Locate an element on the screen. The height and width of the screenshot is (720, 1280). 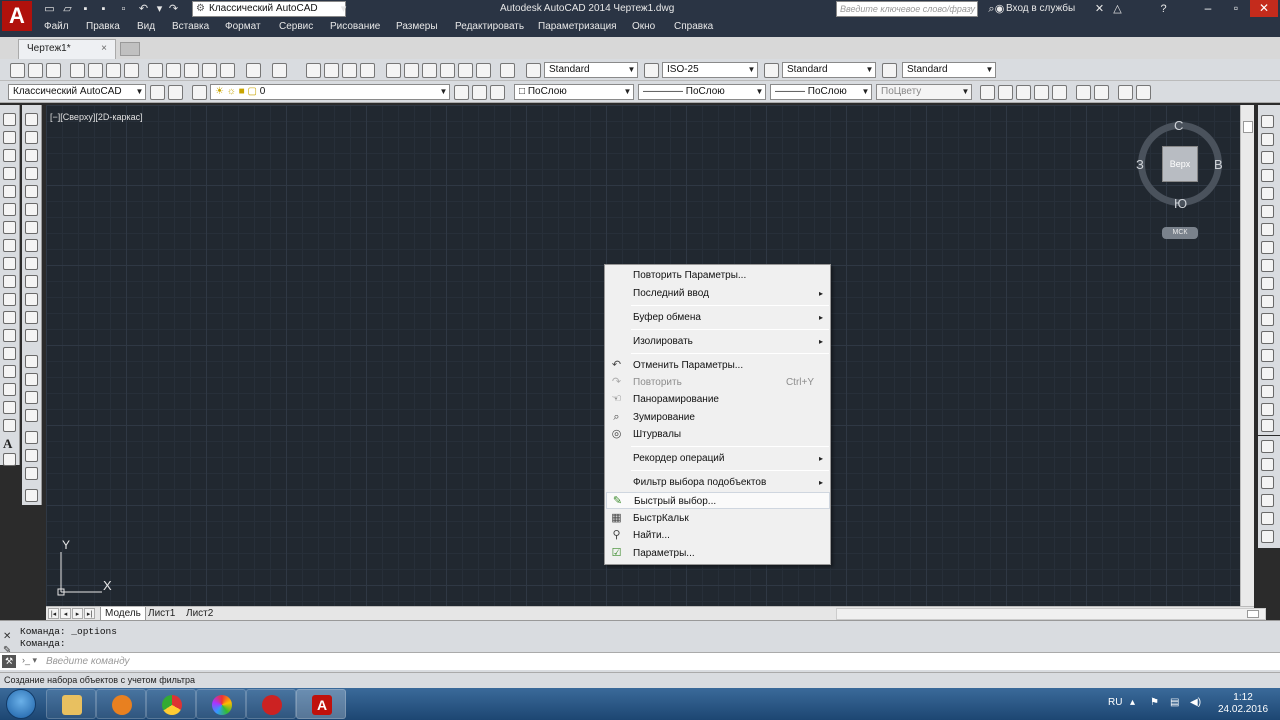
chamfer-icon is located at coordinates (1267, 373).